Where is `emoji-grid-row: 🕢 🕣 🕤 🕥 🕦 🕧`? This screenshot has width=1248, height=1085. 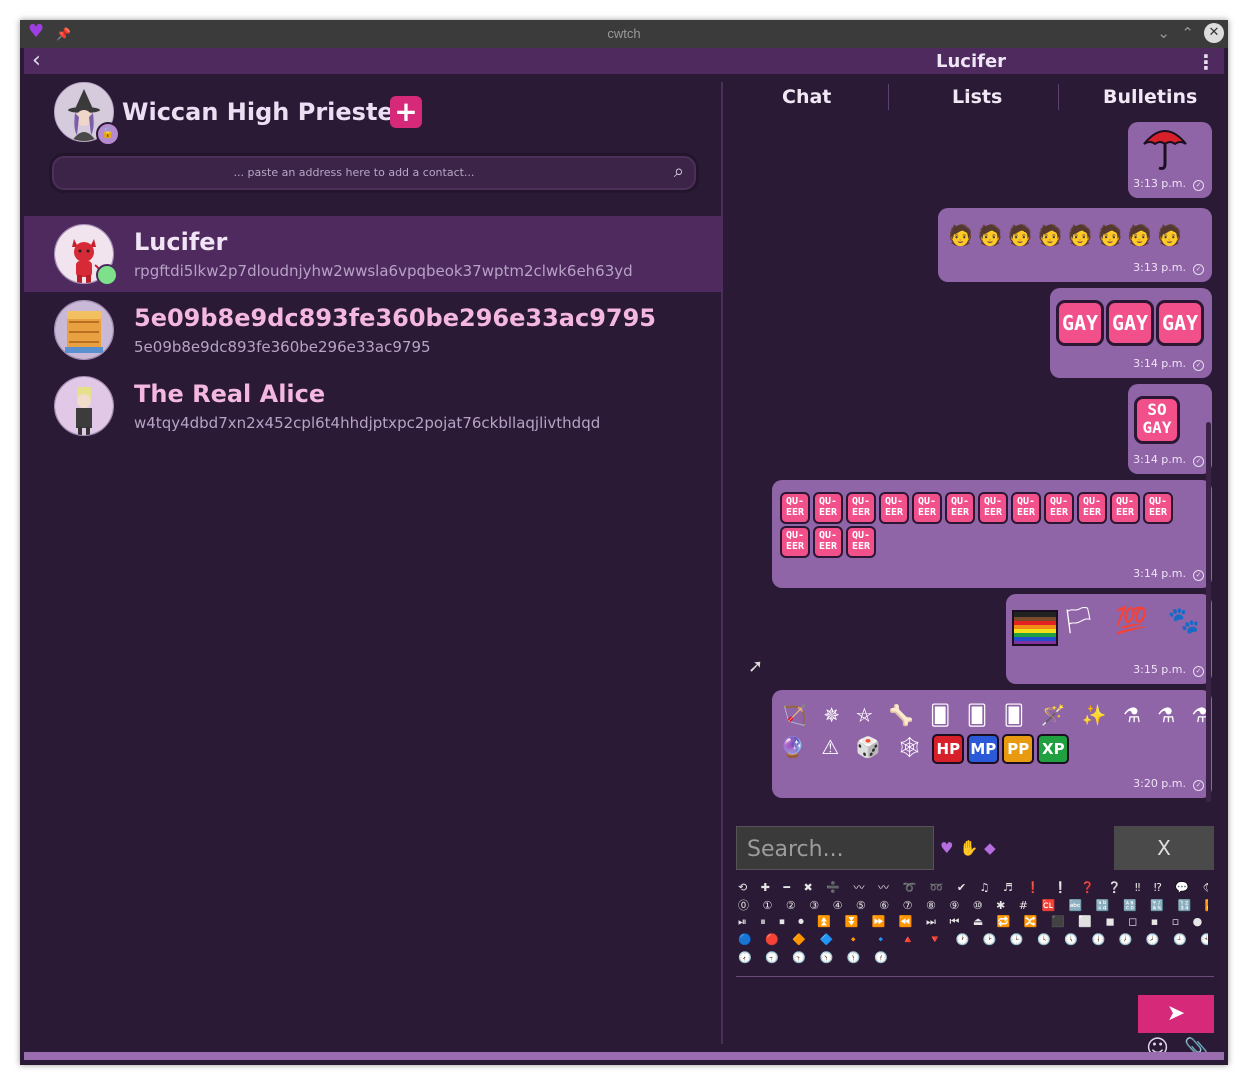
emoji-grid-row: 🕢 🕣 🕤 🕥 🕦 🕧 is located at coordinates (973, 960).